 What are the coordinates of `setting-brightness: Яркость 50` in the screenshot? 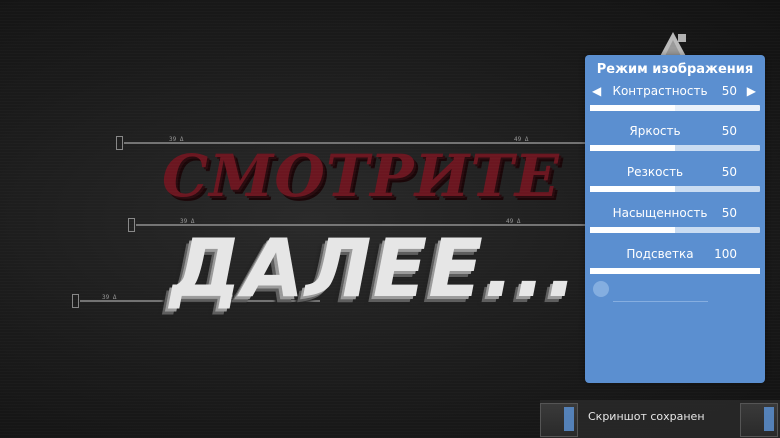 It's located at (675, 144).